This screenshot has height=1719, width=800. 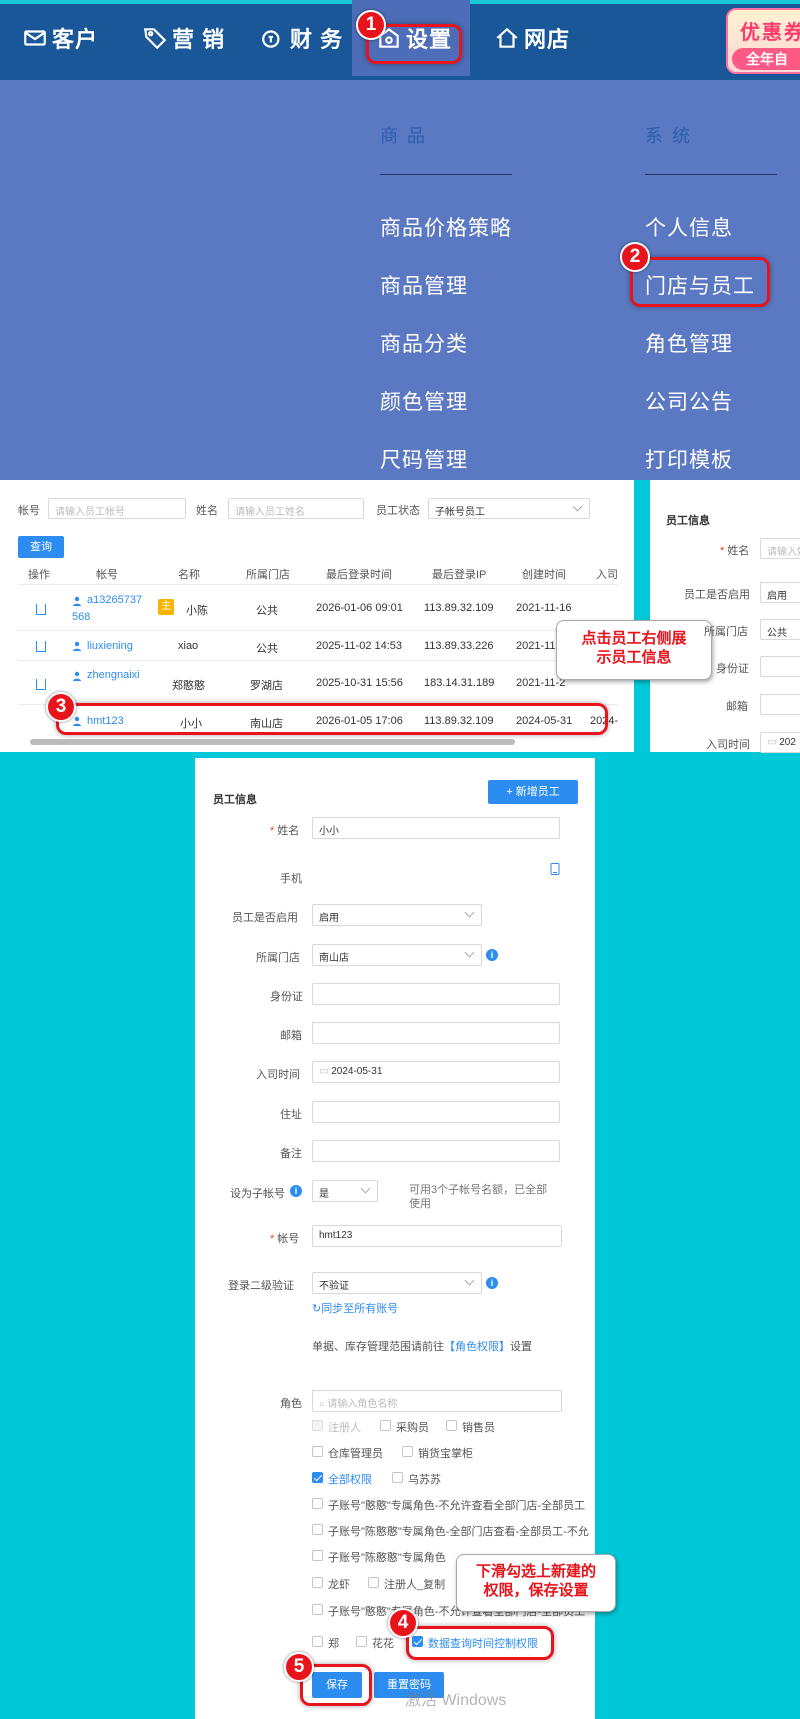 What do you see at coordinates (555, 869) in the screenshot?
I see `phone-icon` at bounding box center [555, 869].